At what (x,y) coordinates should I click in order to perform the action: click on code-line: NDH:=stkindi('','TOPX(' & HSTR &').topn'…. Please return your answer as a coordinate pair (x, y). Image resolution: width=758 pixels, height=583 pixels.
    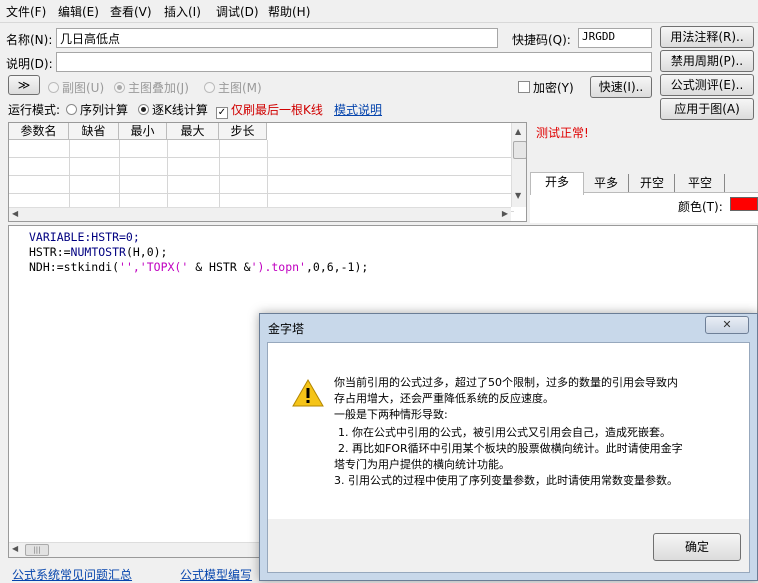
    Looking at the image, I should click on (198, 267).